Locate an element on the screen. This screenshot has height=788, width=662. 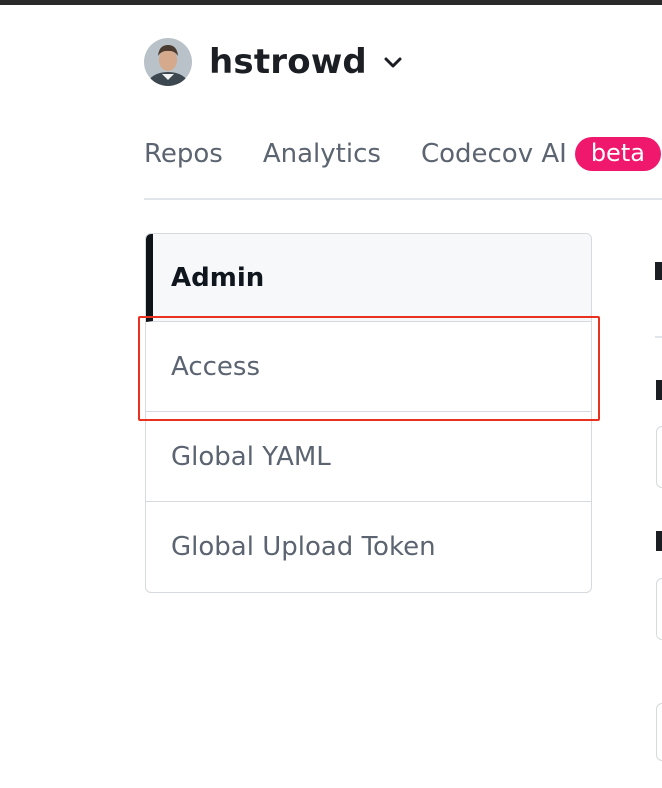
avatar is located at coordinates (168, 62).